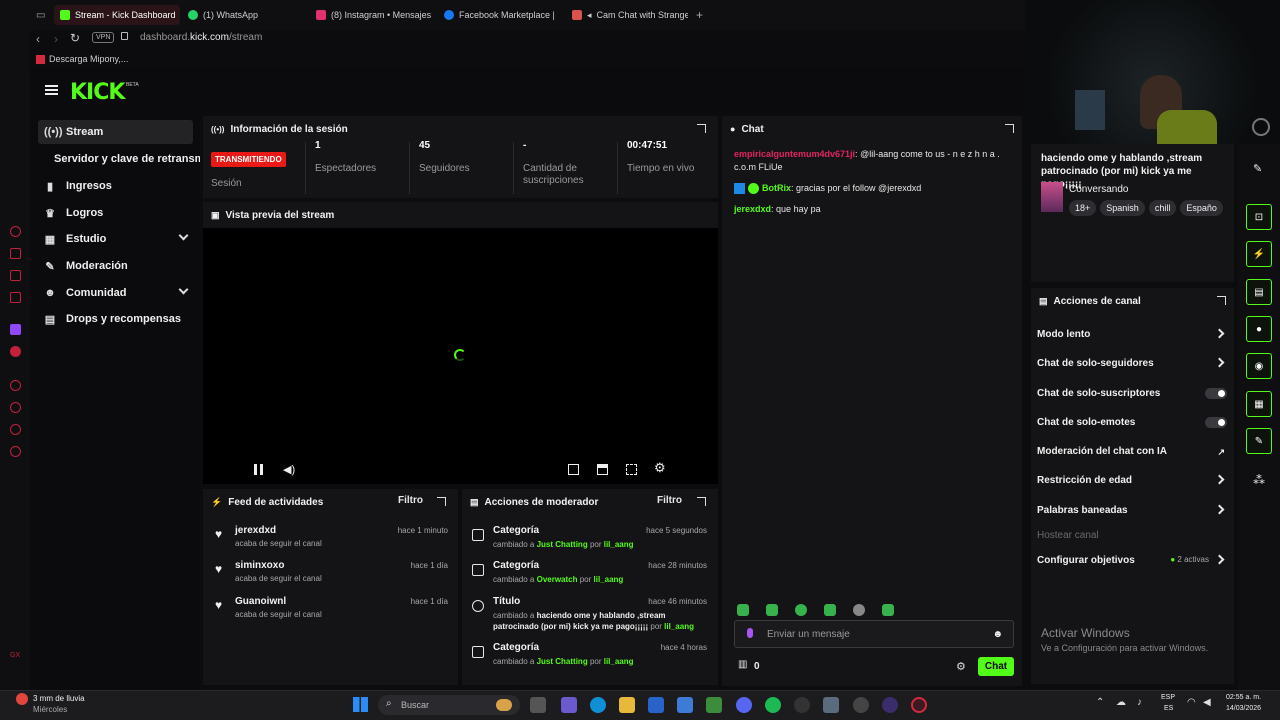 This screenshot has height=720, width=1280. What do you see at coordinates (627, 705) in the screenshot?
I see `file-explorer-icon` at bounding box center [627, 705].